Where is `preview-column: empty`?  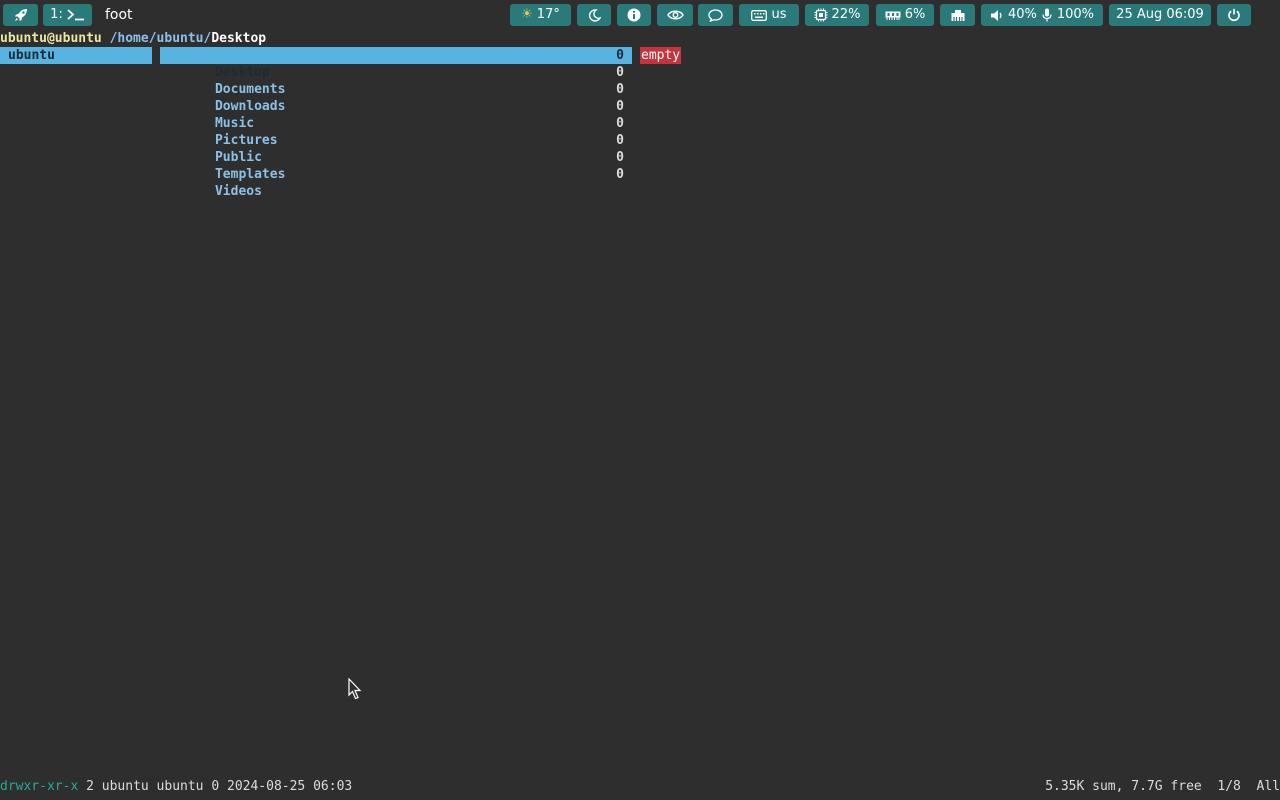
preview-column: empty is located at coordinates (661, 55).